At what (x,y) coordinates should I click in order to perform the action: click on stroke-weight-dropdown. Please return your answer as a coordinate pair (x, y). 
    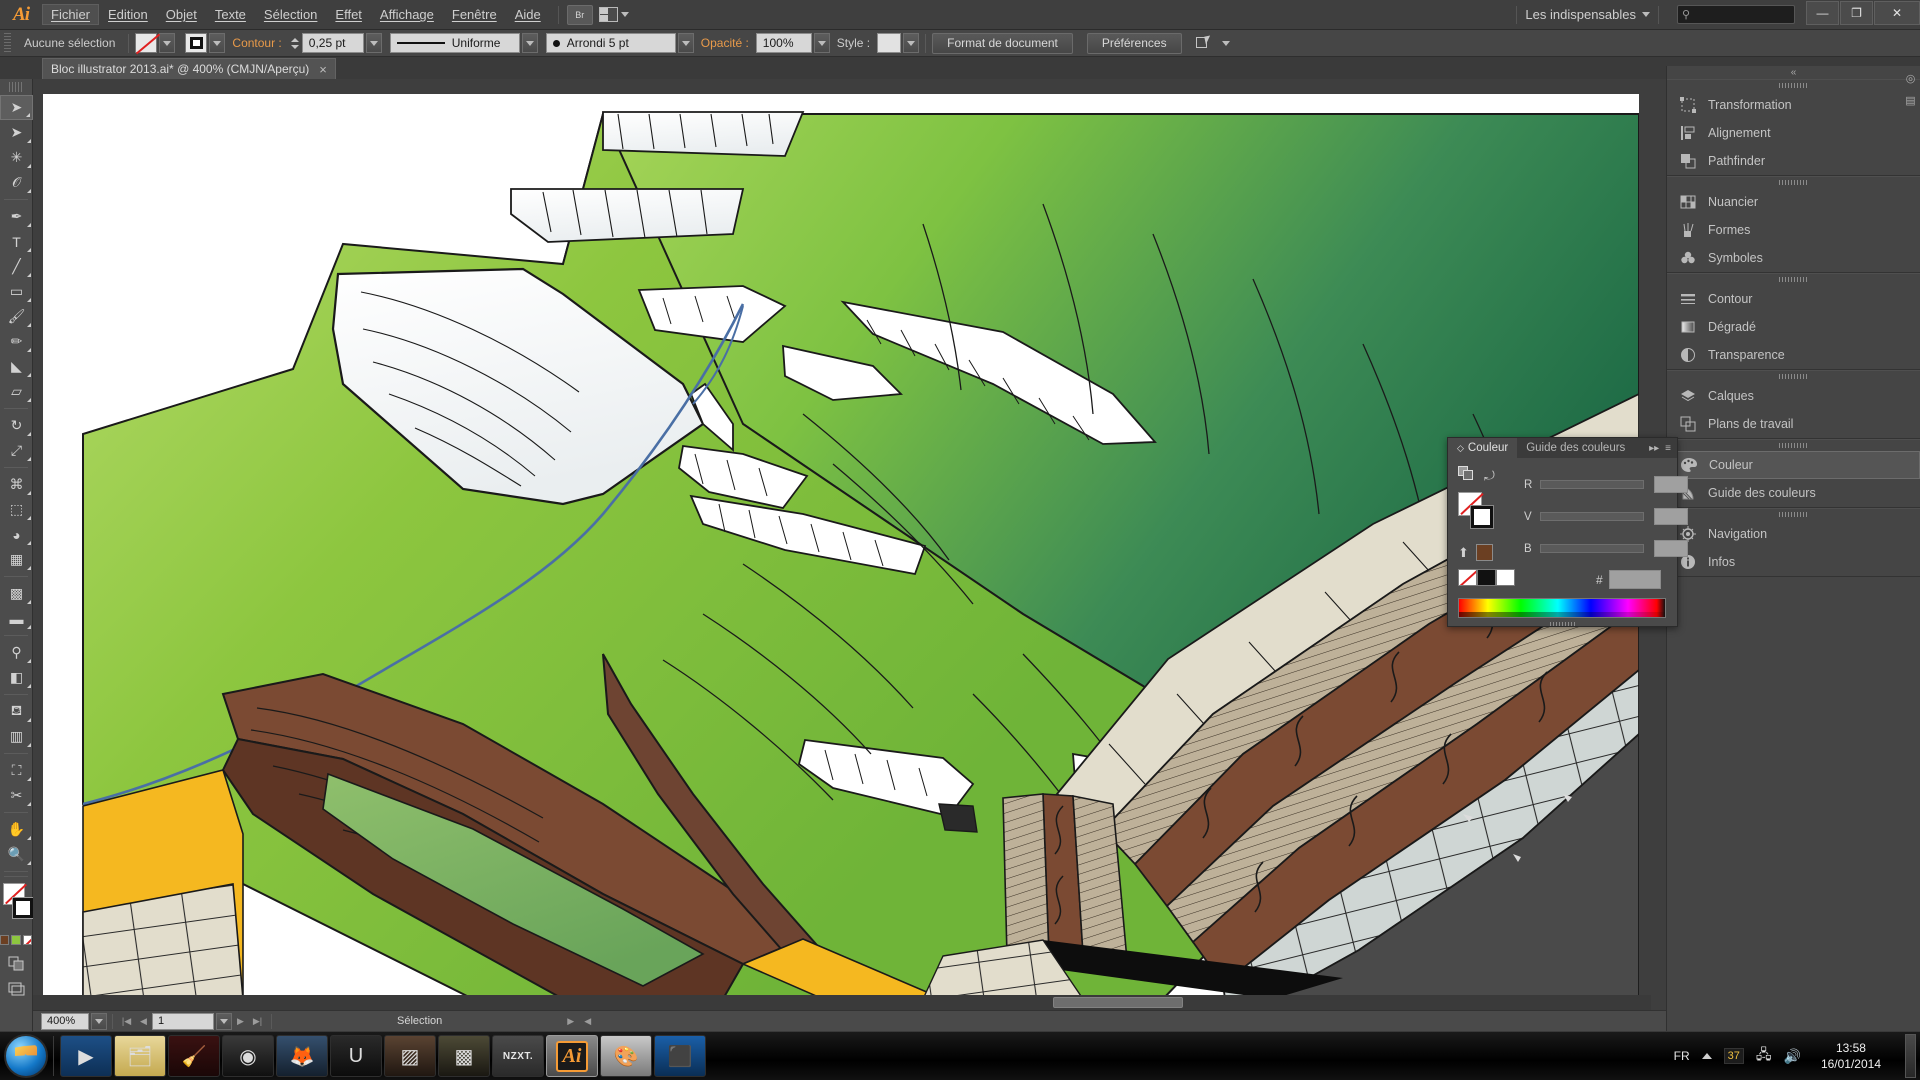
    Looking at the image, I should click on (373, 43).